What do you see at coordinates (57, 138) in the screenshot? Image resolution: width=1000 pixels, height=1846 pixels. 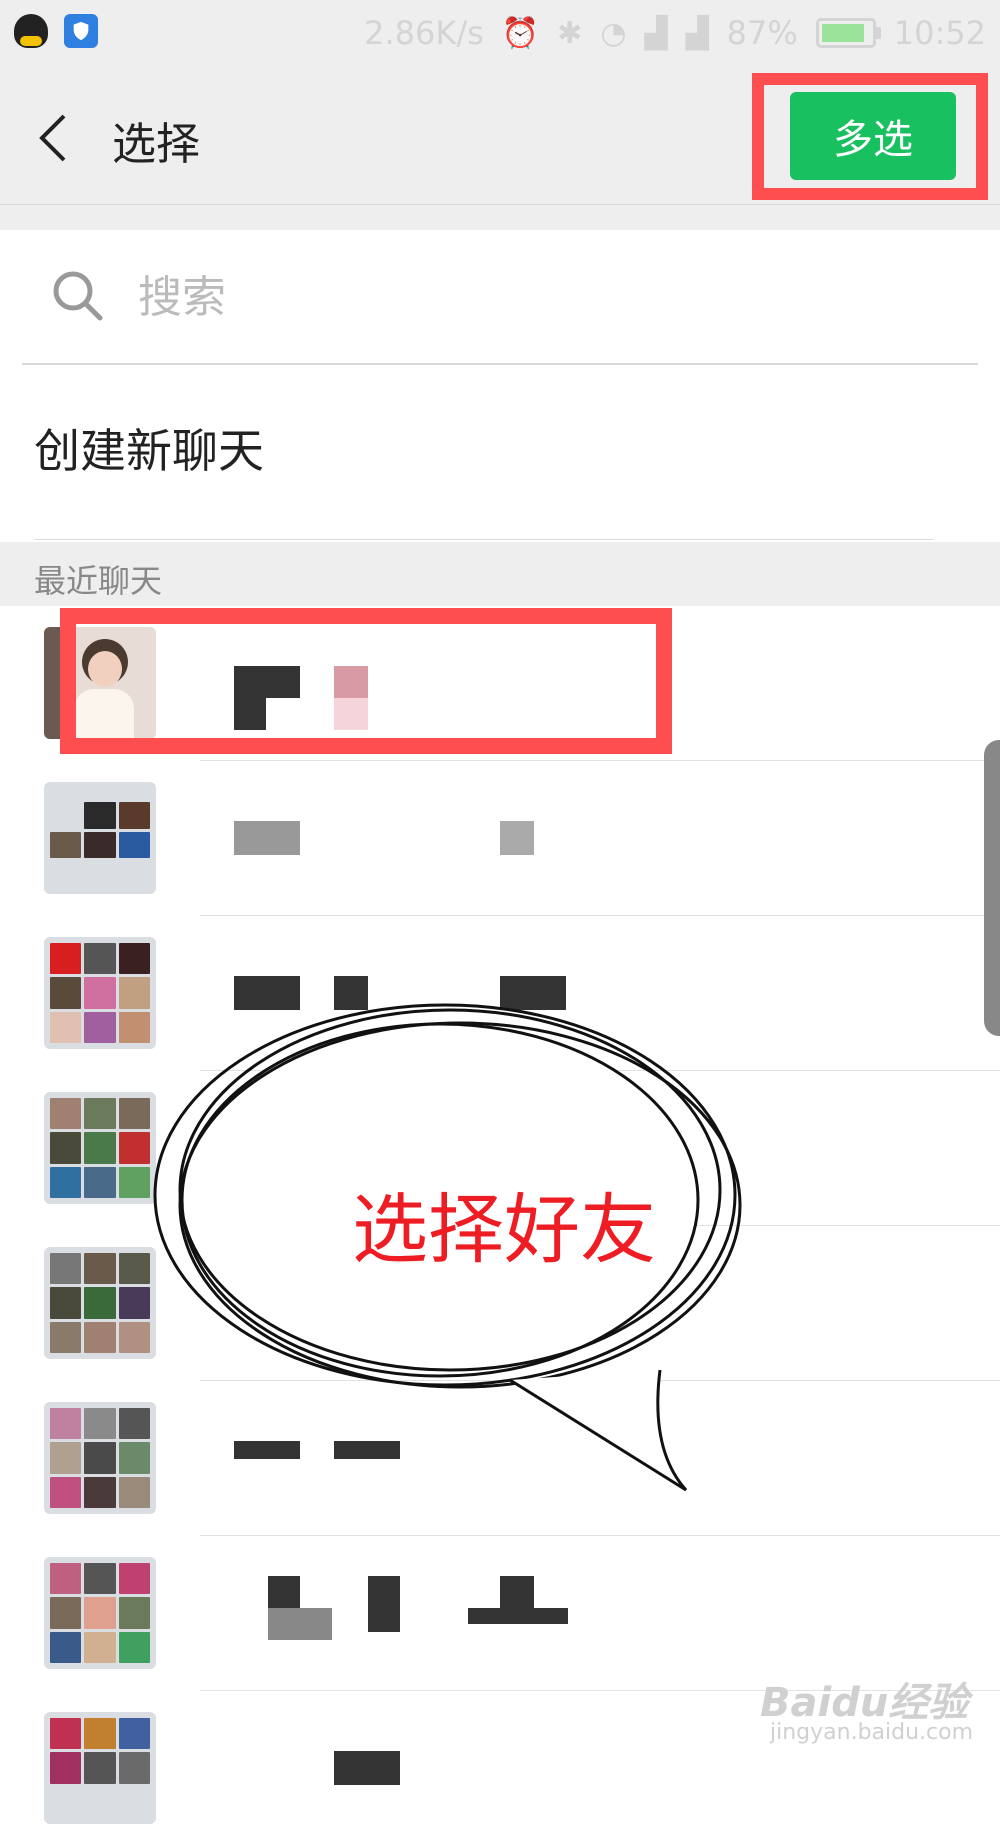 I see `back-arrow-icon` at bounding box center [57, 138].